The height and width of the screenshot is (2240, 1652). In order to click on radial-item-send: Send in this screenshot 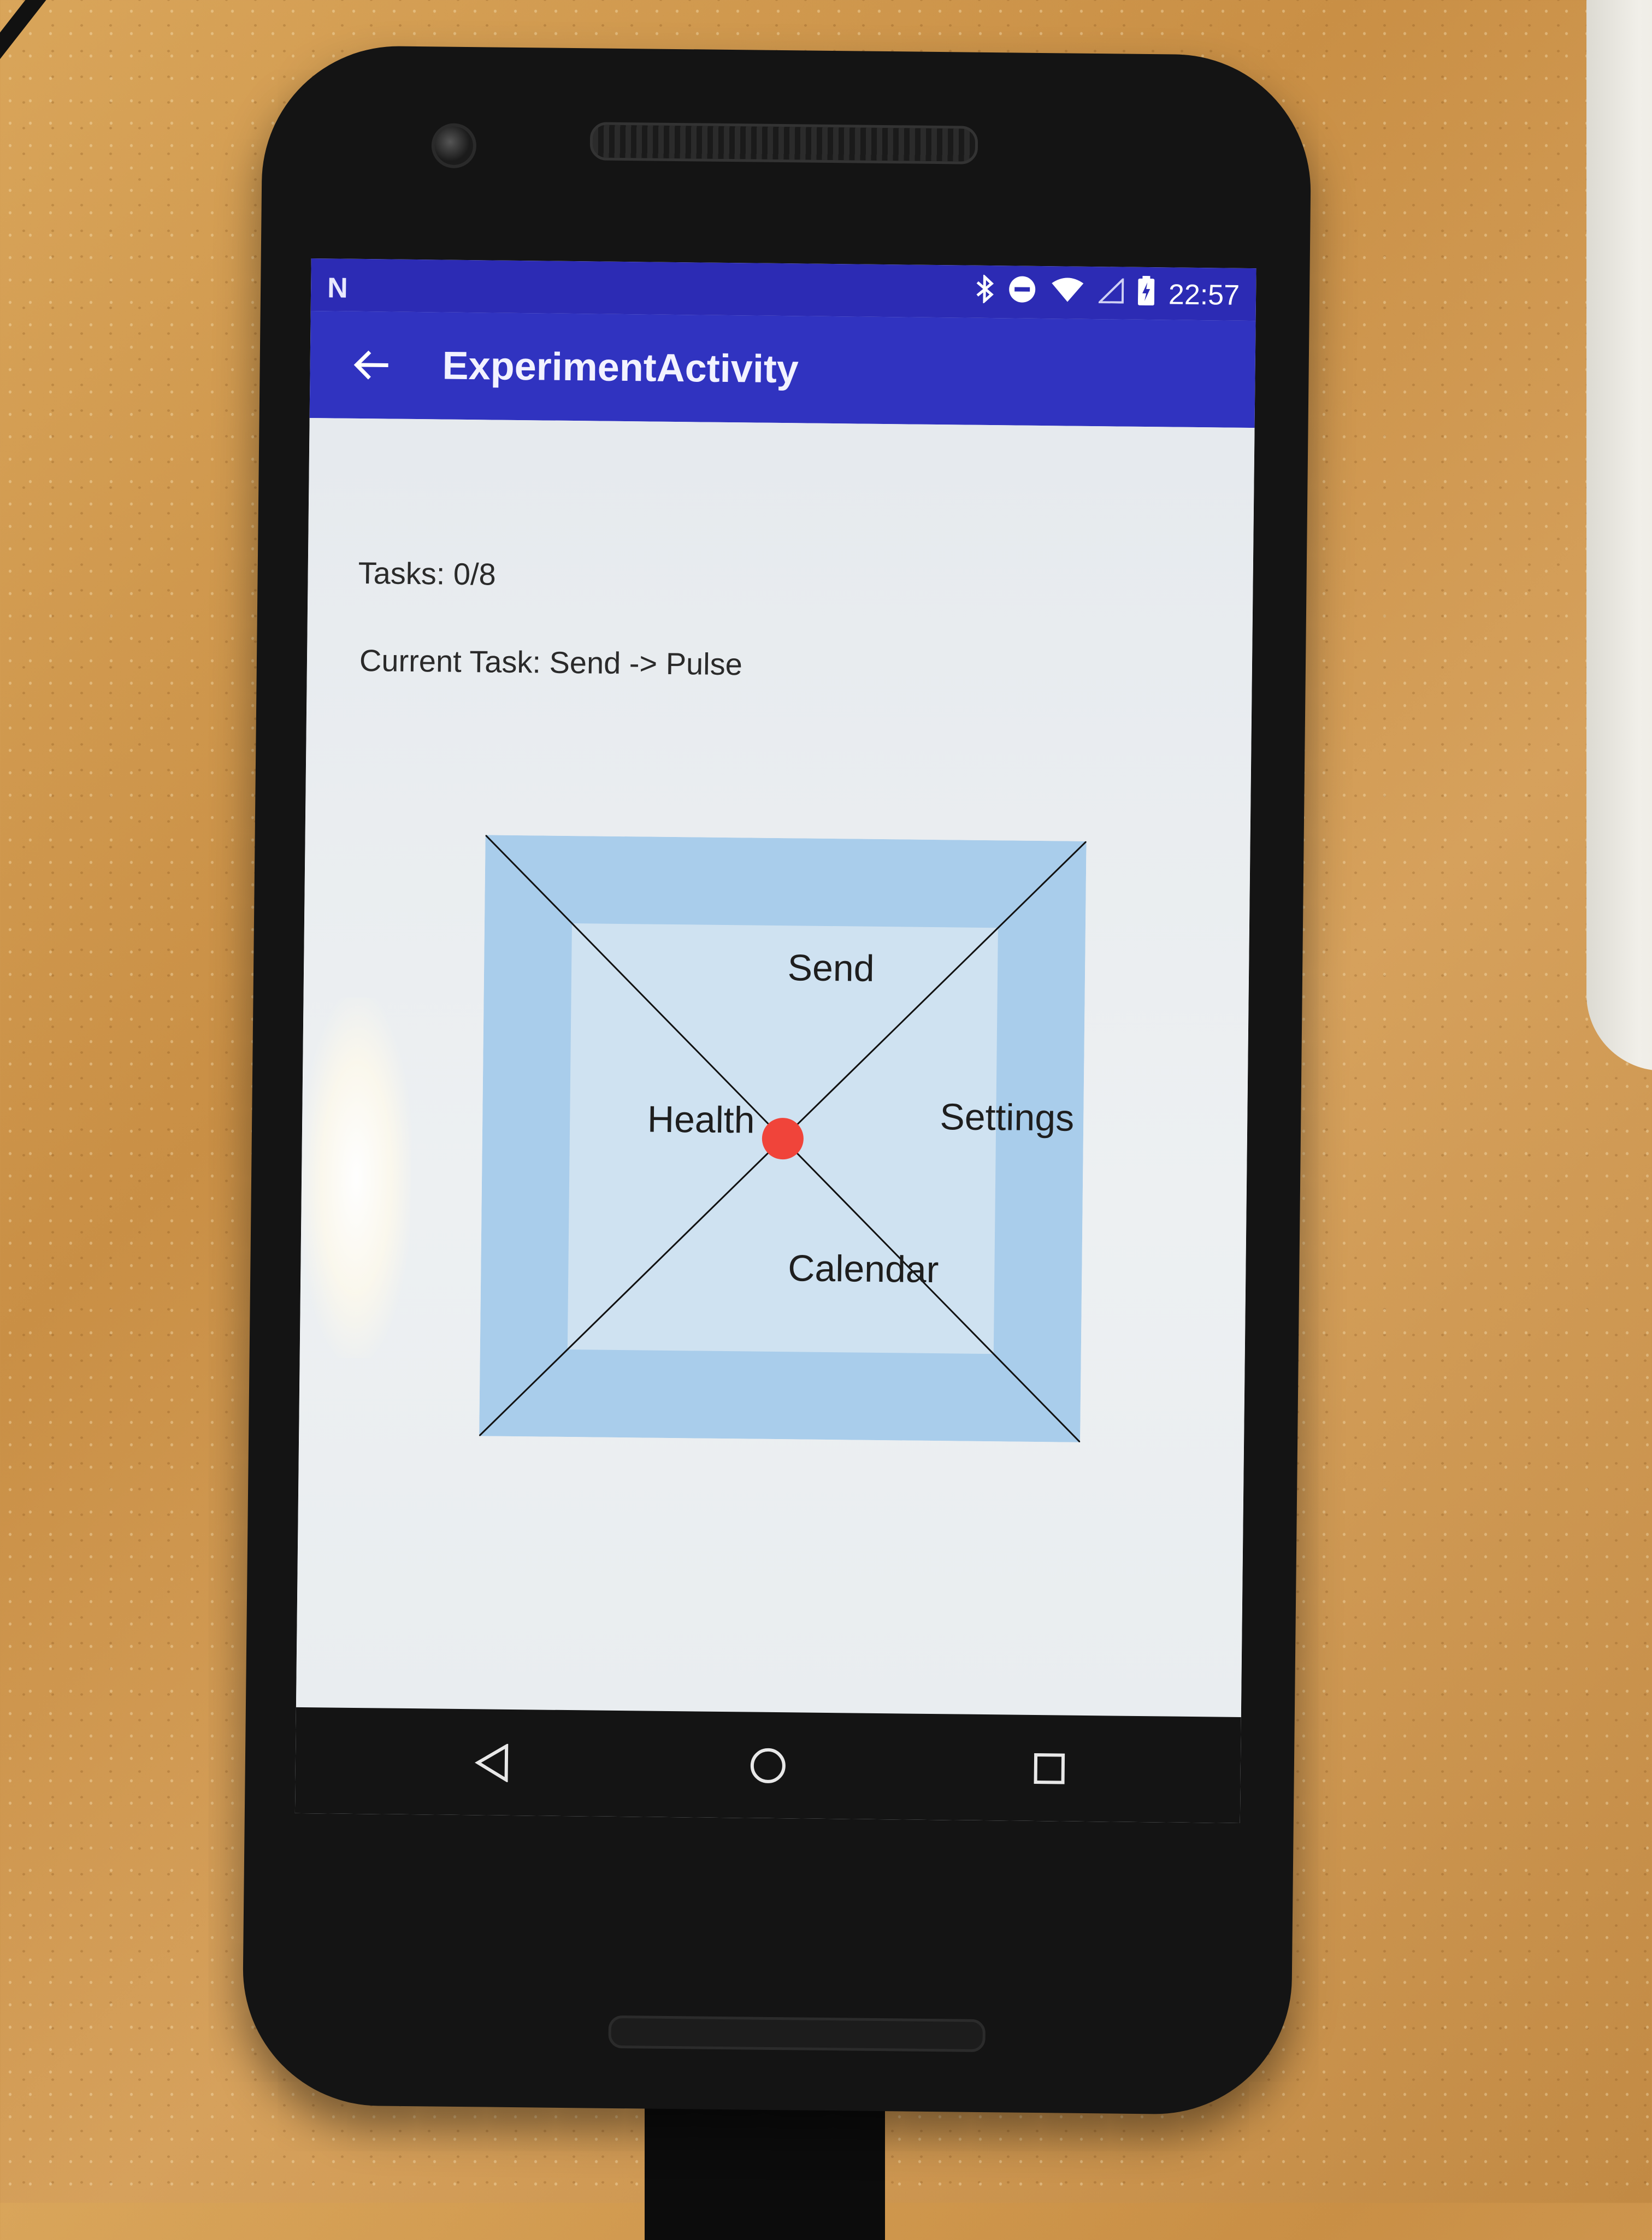, I will do `click(831, 968)`.